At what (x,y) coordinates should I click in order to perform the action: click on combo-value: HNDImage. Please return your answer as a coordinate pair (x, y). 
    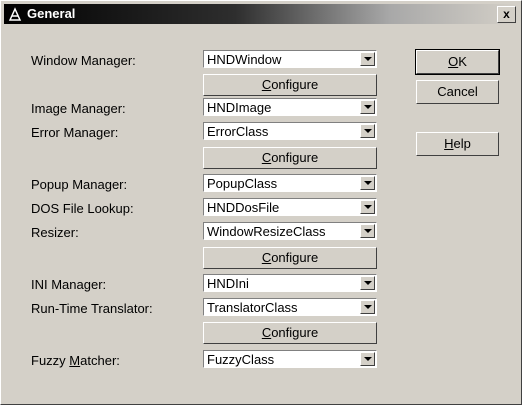
    Looking at the image, I should click on (239, 107).